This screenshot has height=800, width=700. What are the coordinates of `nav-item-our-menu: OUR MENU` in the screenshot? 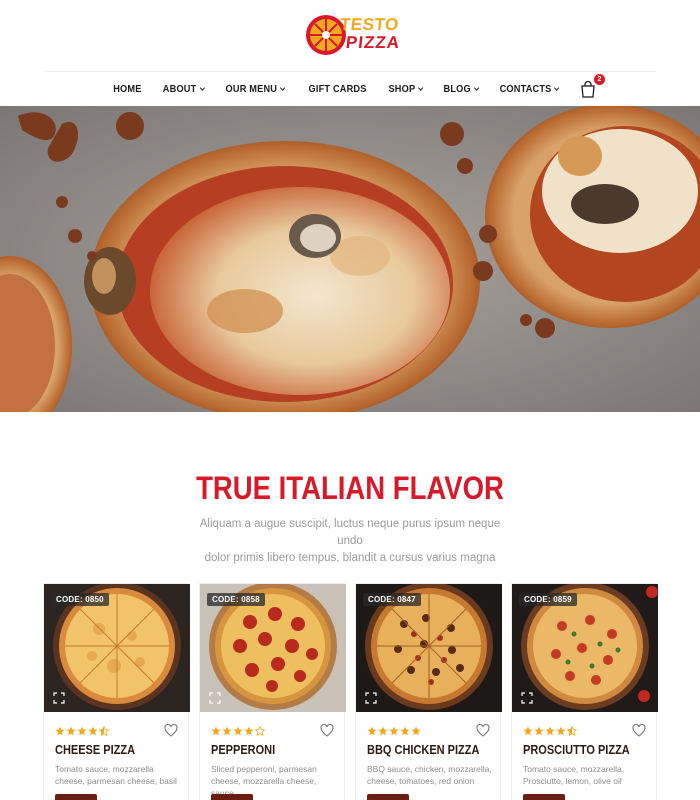 It's located at (256, 89).